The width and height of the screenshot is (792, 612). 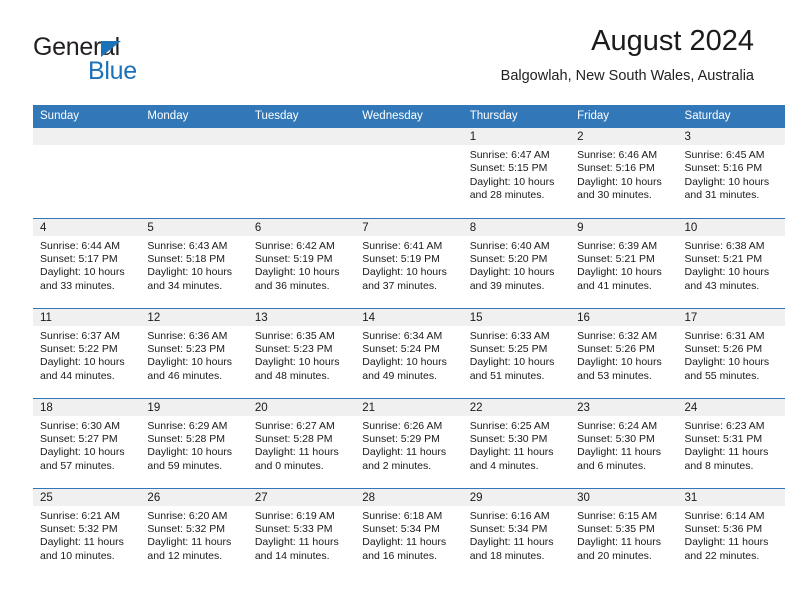 I want to click on sunset-text: Sunset: 5:34 PM, so click(x=508, y=528).